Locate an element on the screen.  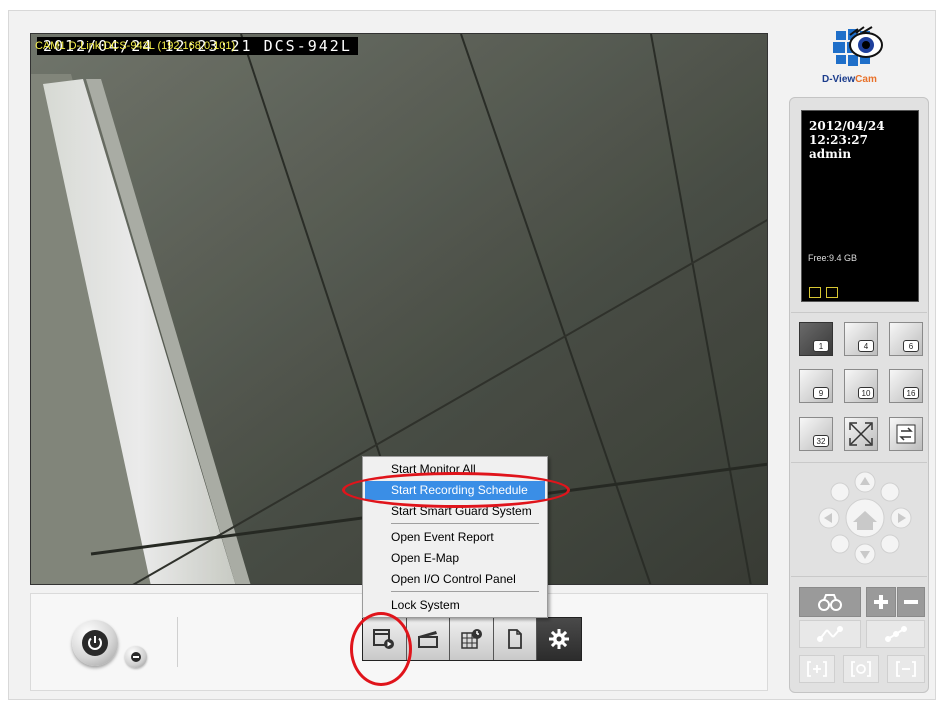
layout-16-button: 16 is located at coordinates (906, 386).